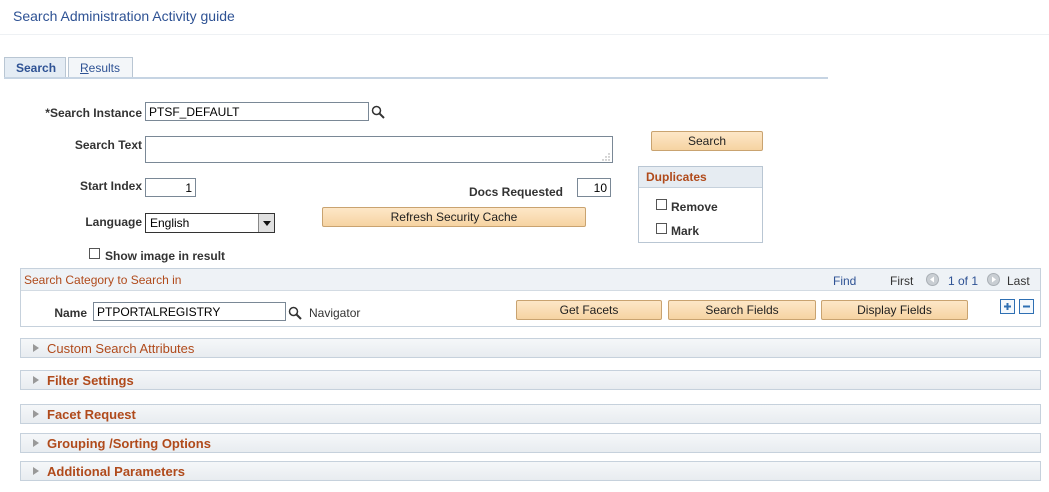  I want to click on resize-grip-icon, so click(606, 157).